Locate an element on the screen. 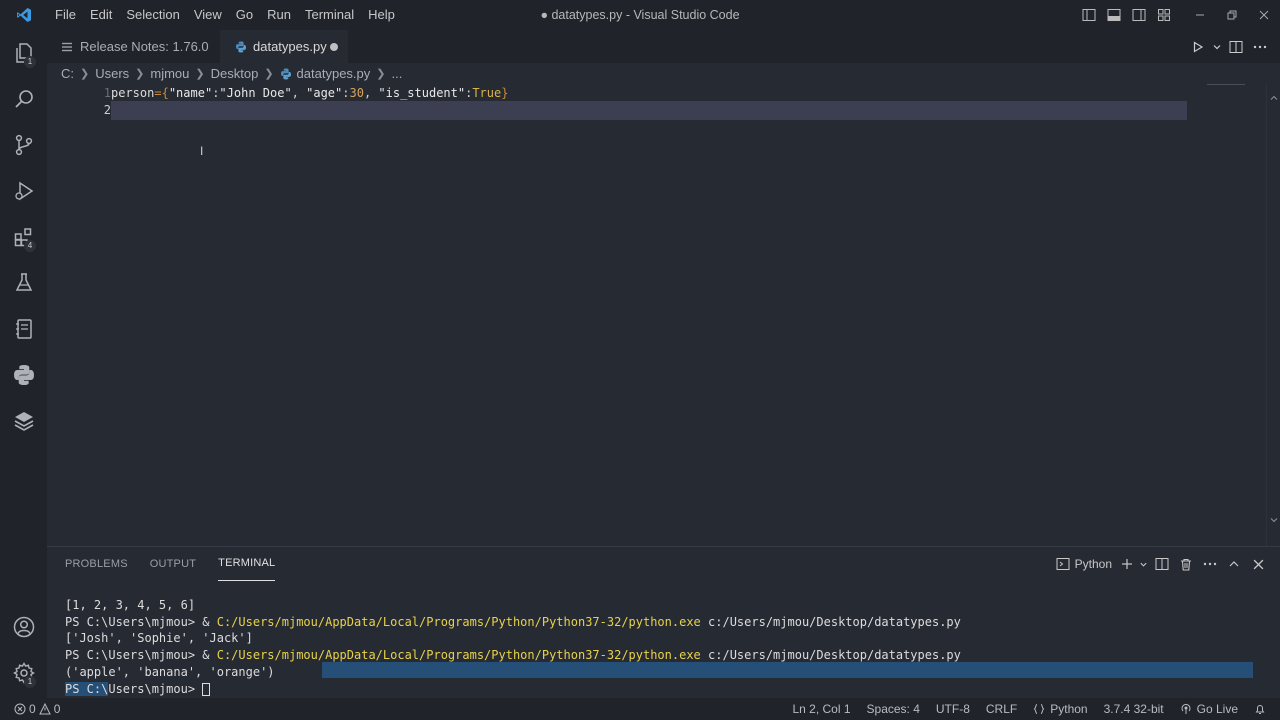 The width and height of the screenshot is (1280, 720). language-label: Python is located at coordinates (1069, 709).